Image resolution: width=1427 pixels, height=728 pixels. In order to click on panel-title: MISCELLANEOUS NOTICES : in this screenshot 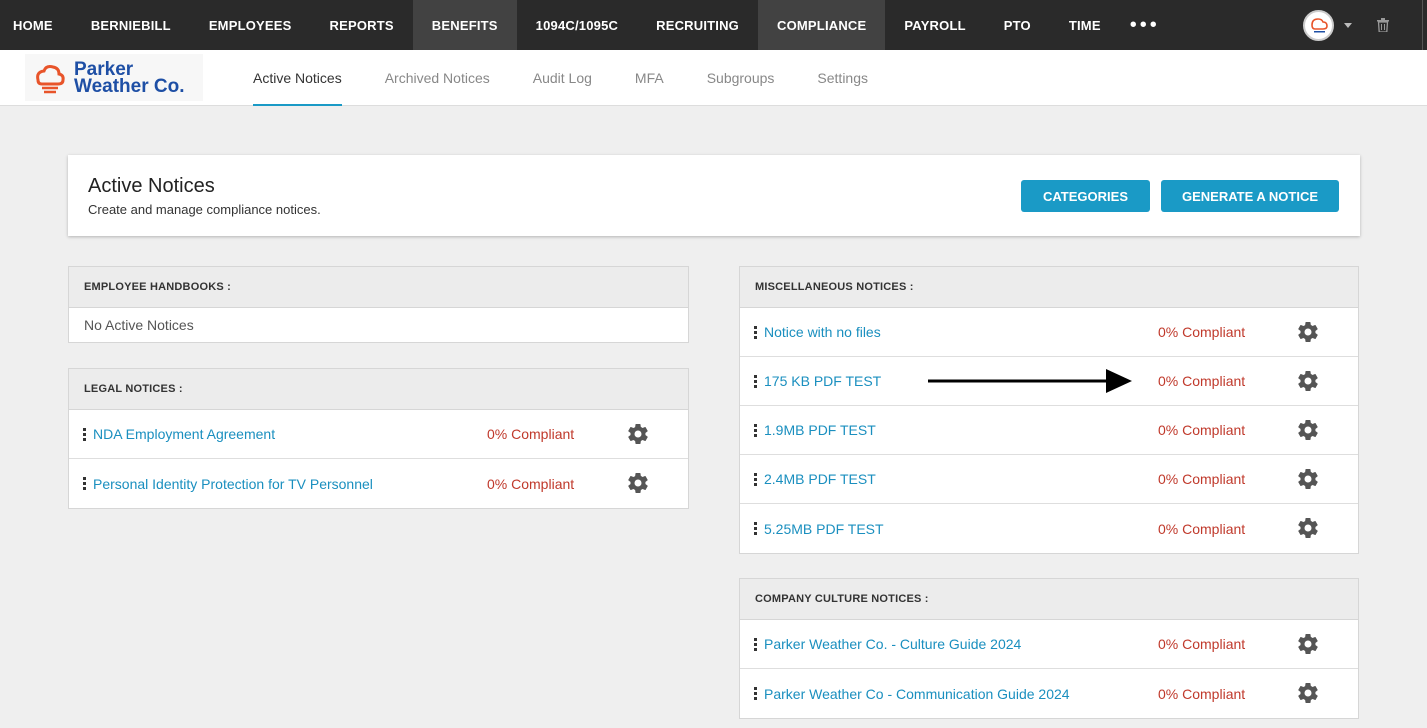, I will do `click(1049, 287)`.